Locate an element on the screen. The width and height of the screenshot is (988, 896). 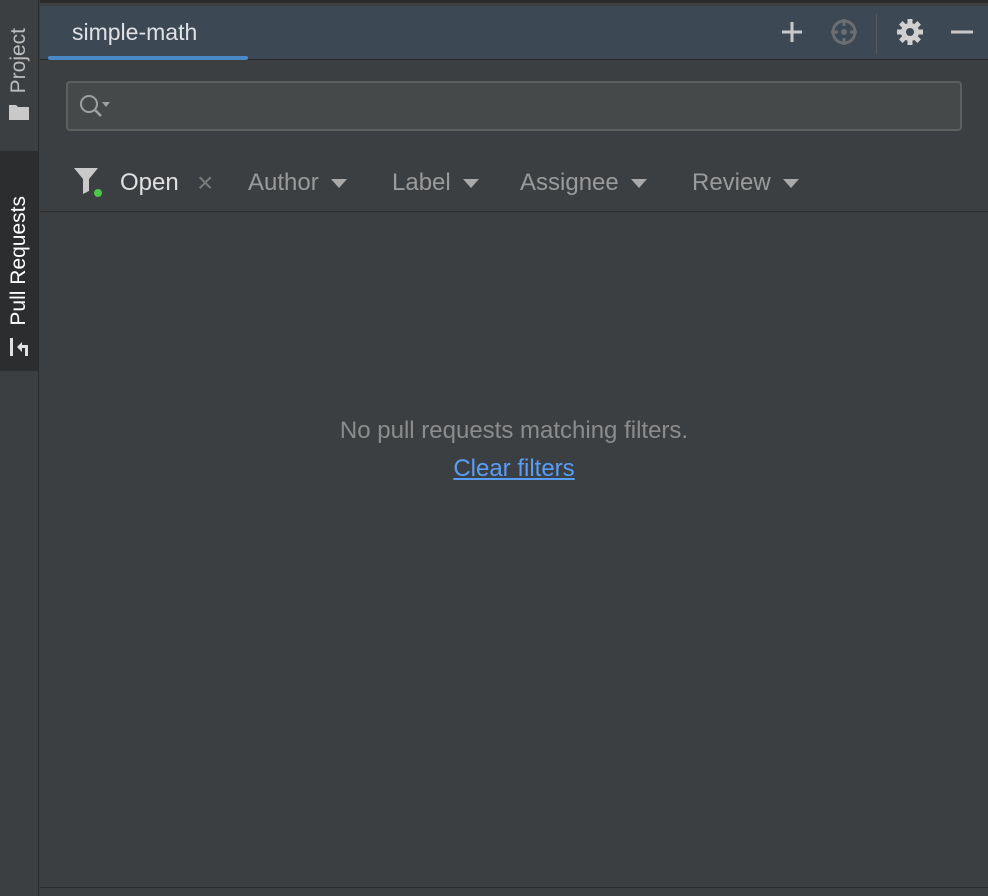
review-filter-dropdown: Review is located at coordinates (745, 183).